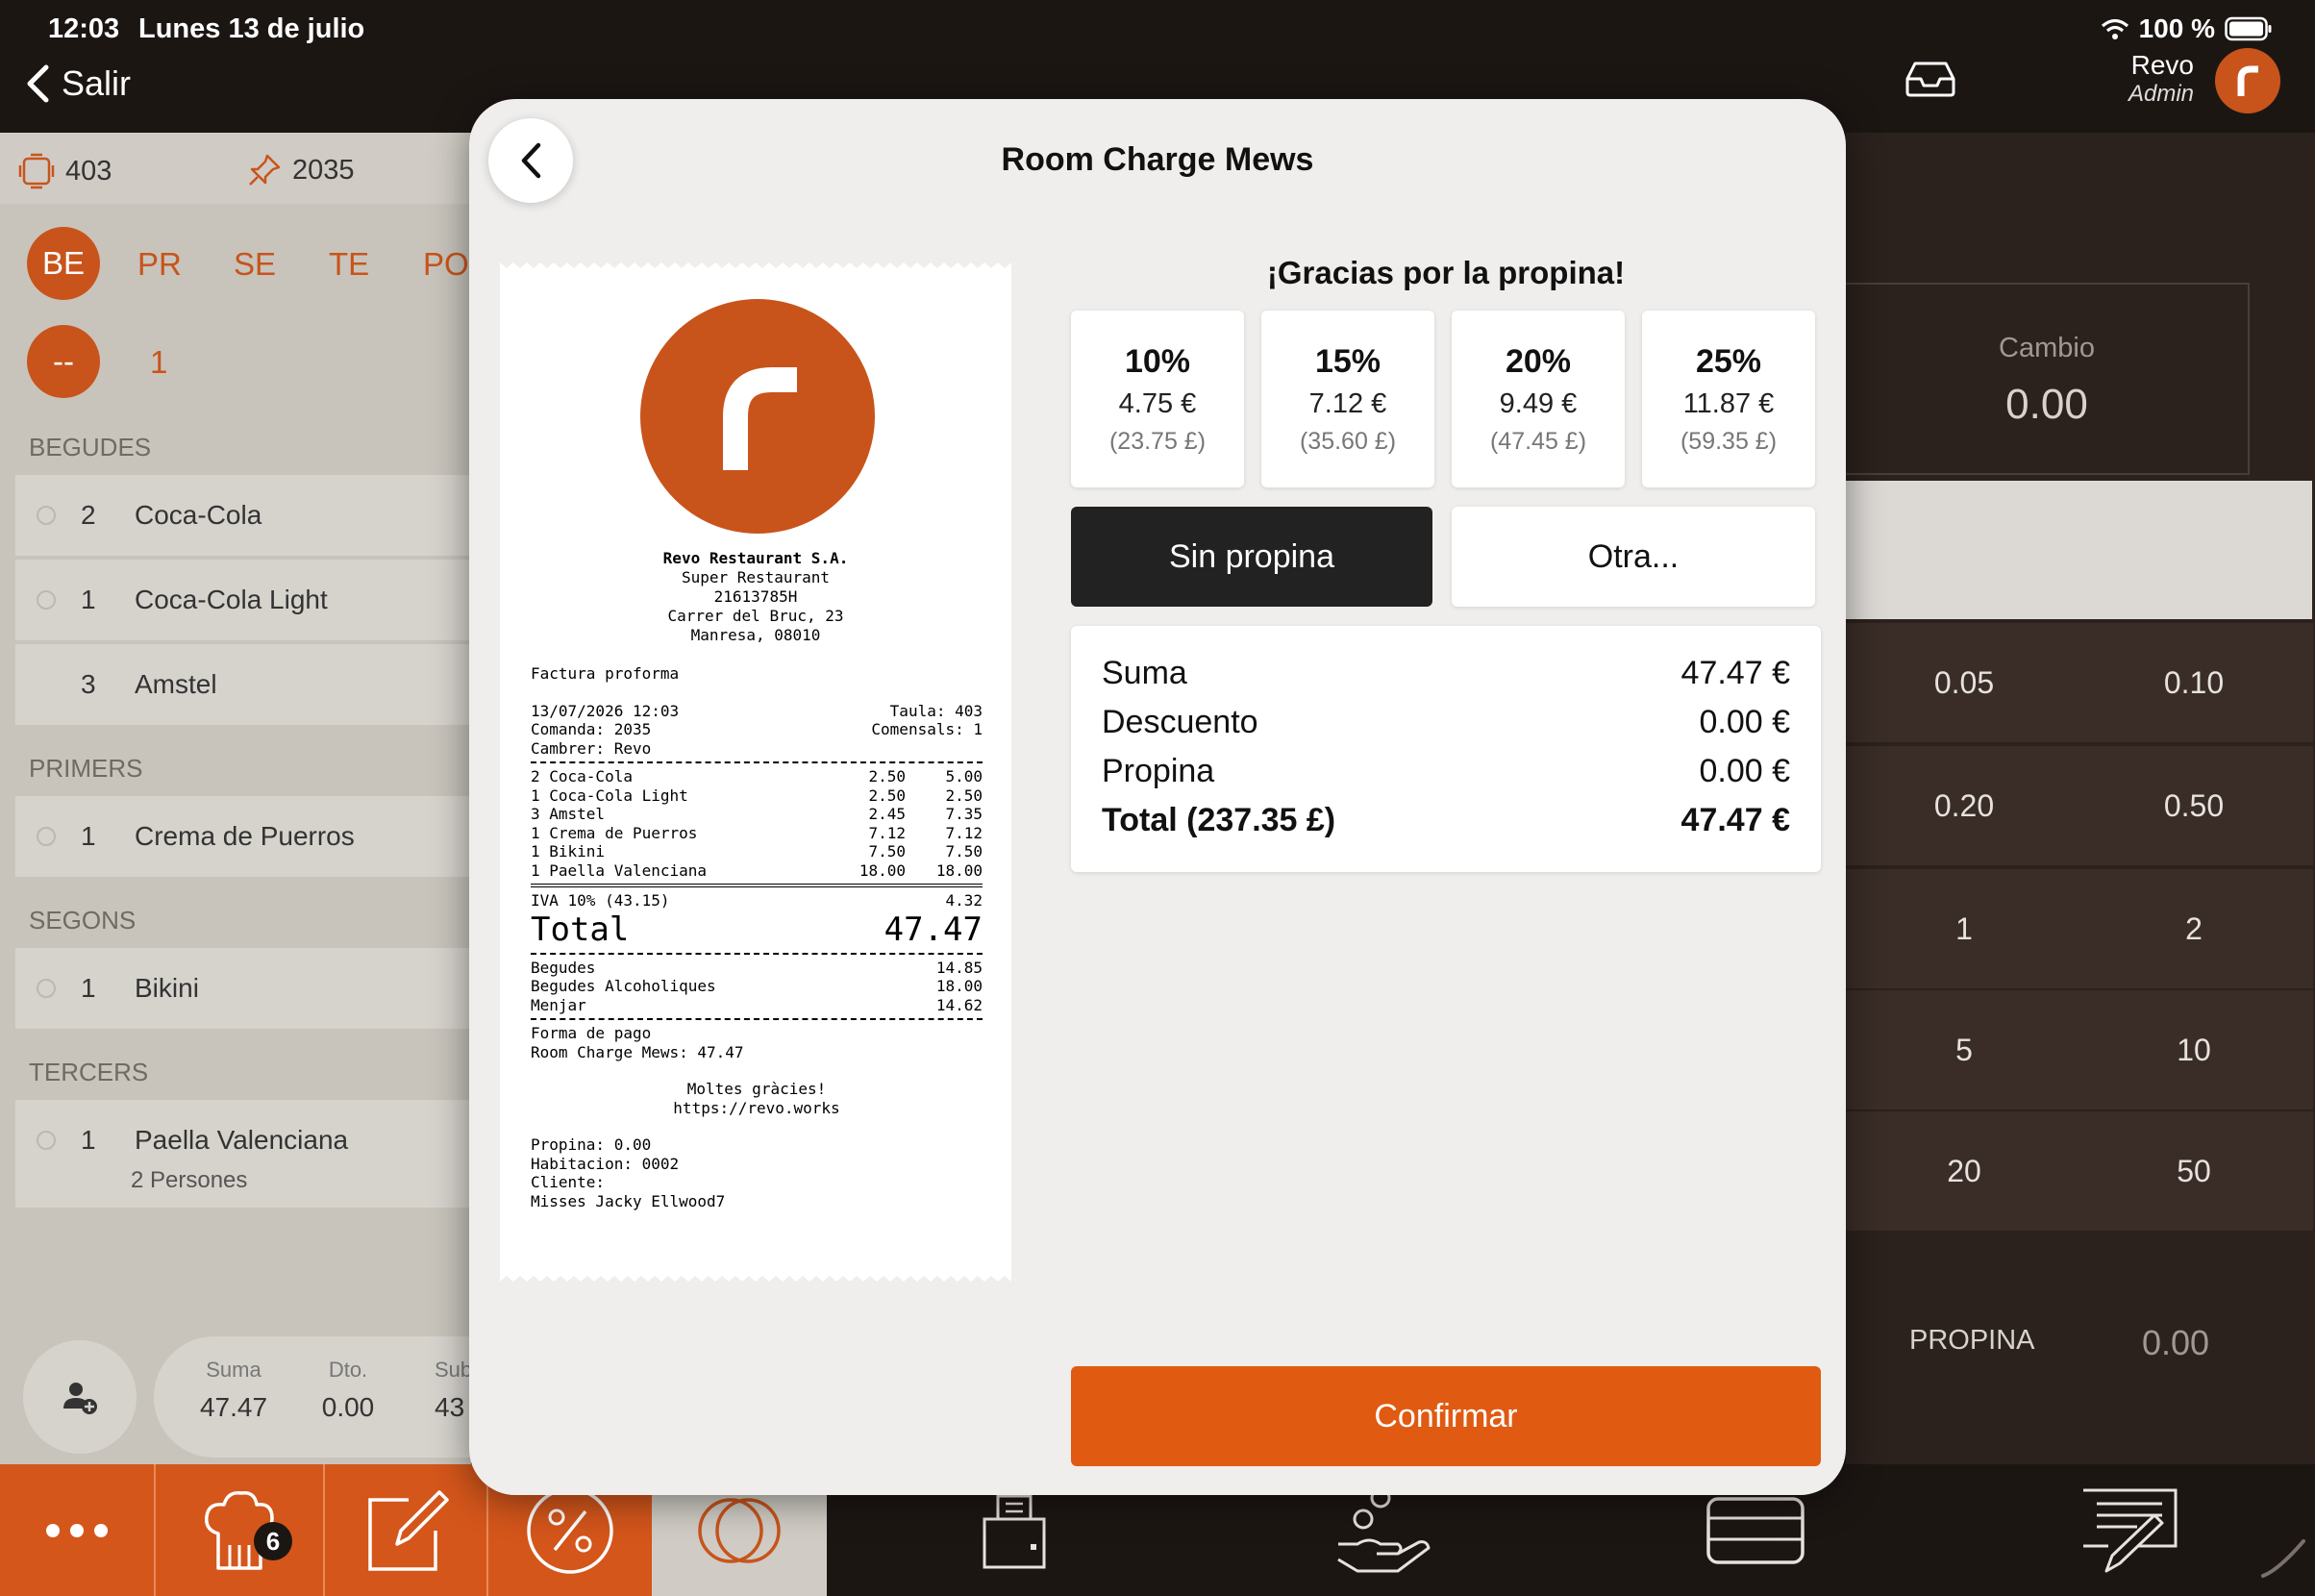  What do you see at coordinates (757, 967) in the screenshot?
I see `receipt-category: Begudes 14.85` at bounding box center [757, 967].